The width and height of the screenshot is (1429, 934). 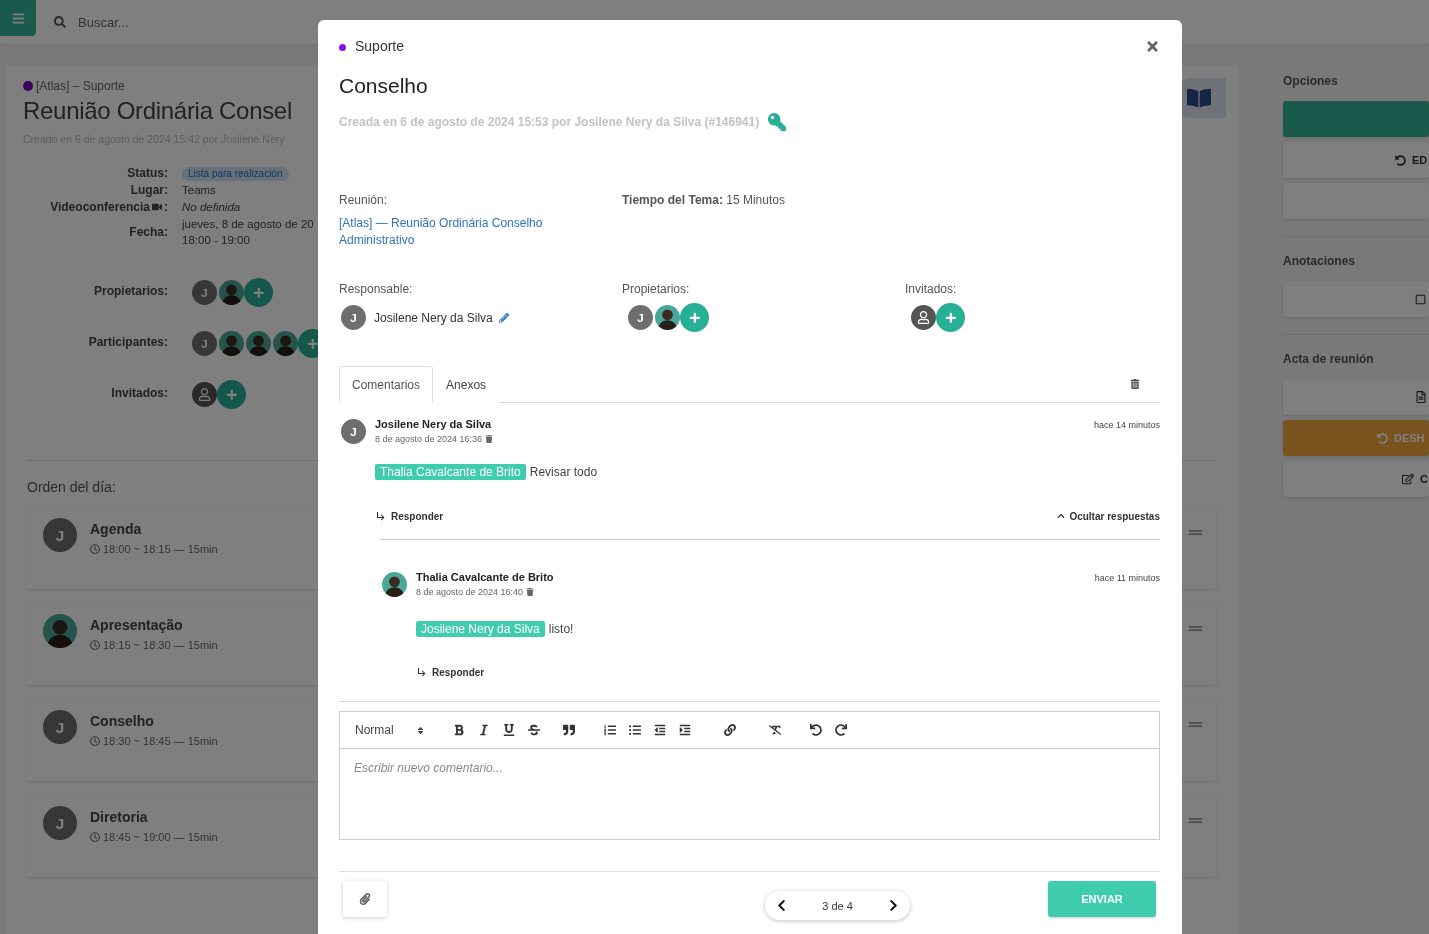 I want to click on breadcrumb: [Atlas] – Suporte, so click(x=80, y=86).